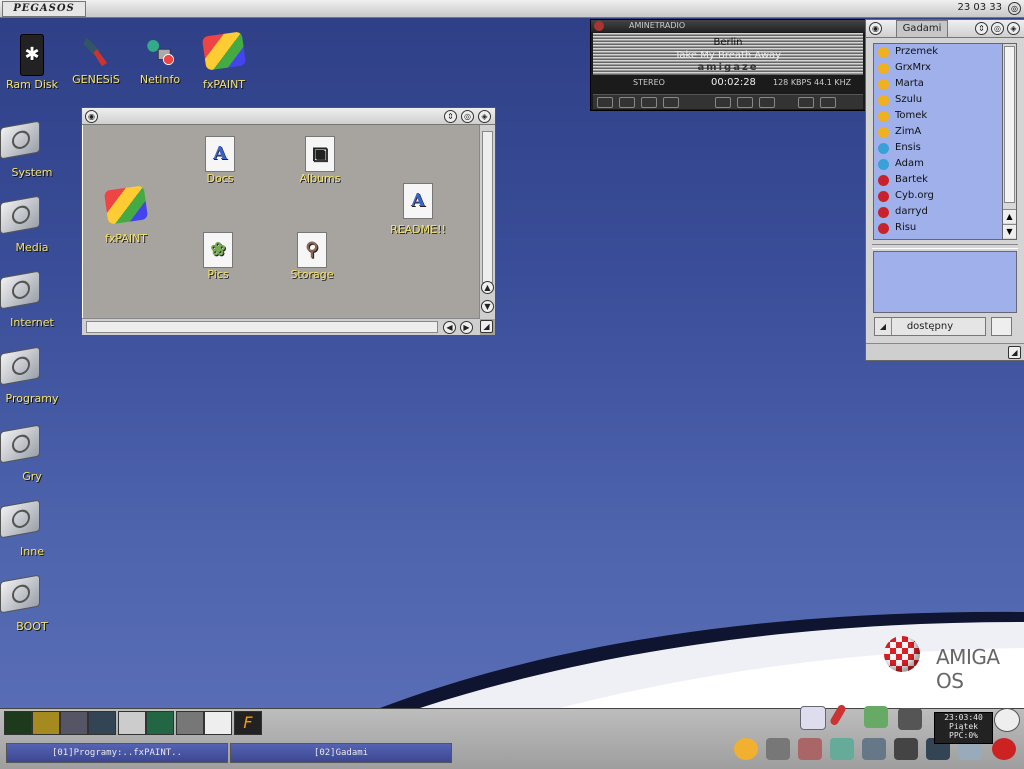 The height and width of the screenshot is (769, 1024). Describe the element at coordinates (913, 67) in the screenshot. I see `contact-name: GrxMrx` at that location.